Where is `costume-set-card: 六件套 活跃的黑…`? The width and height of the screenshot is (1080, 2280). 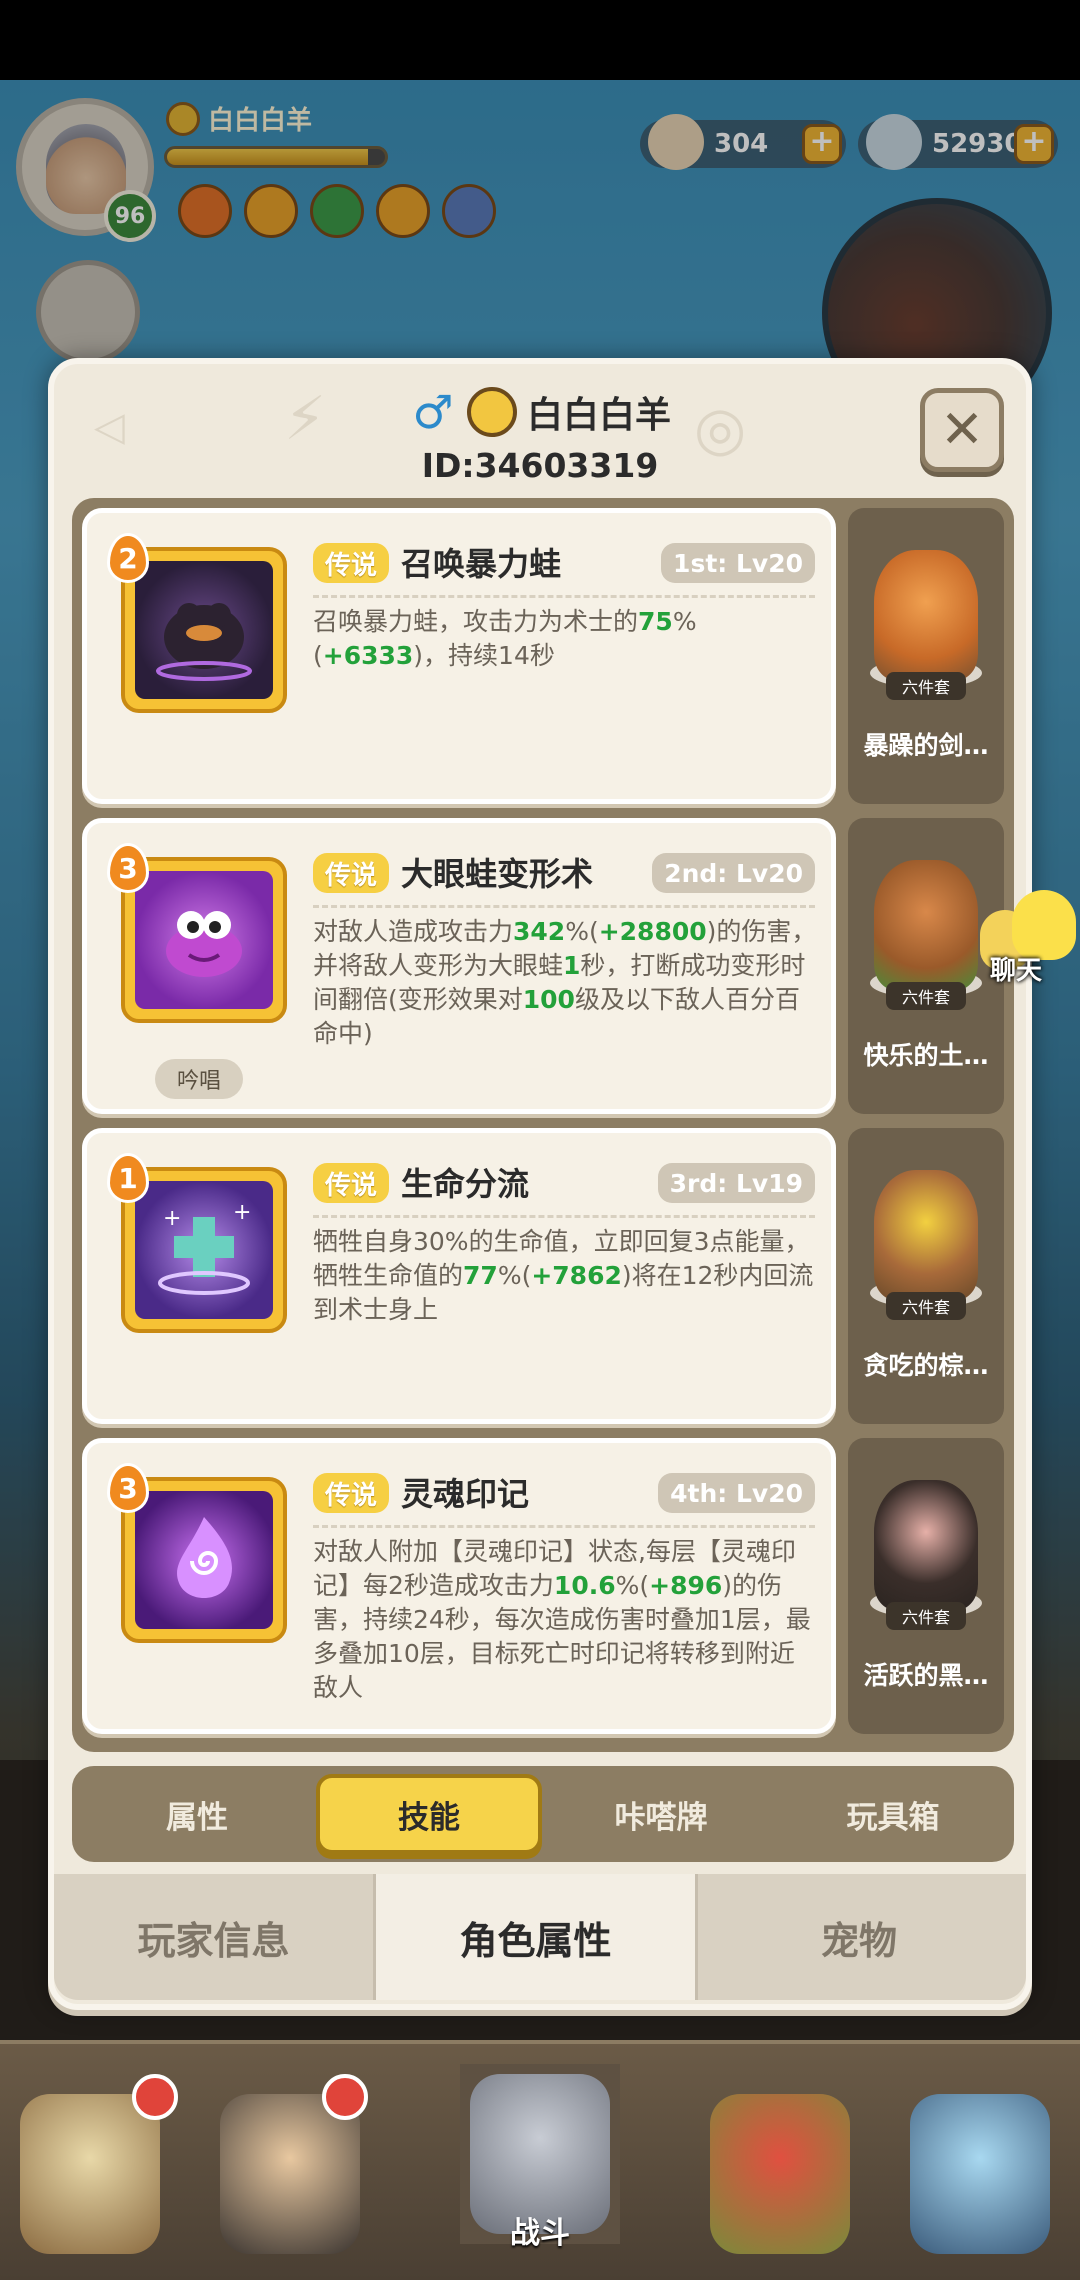 costume-set-card: 六件套 活跃的黑… is located at coordinates (926, 1586).